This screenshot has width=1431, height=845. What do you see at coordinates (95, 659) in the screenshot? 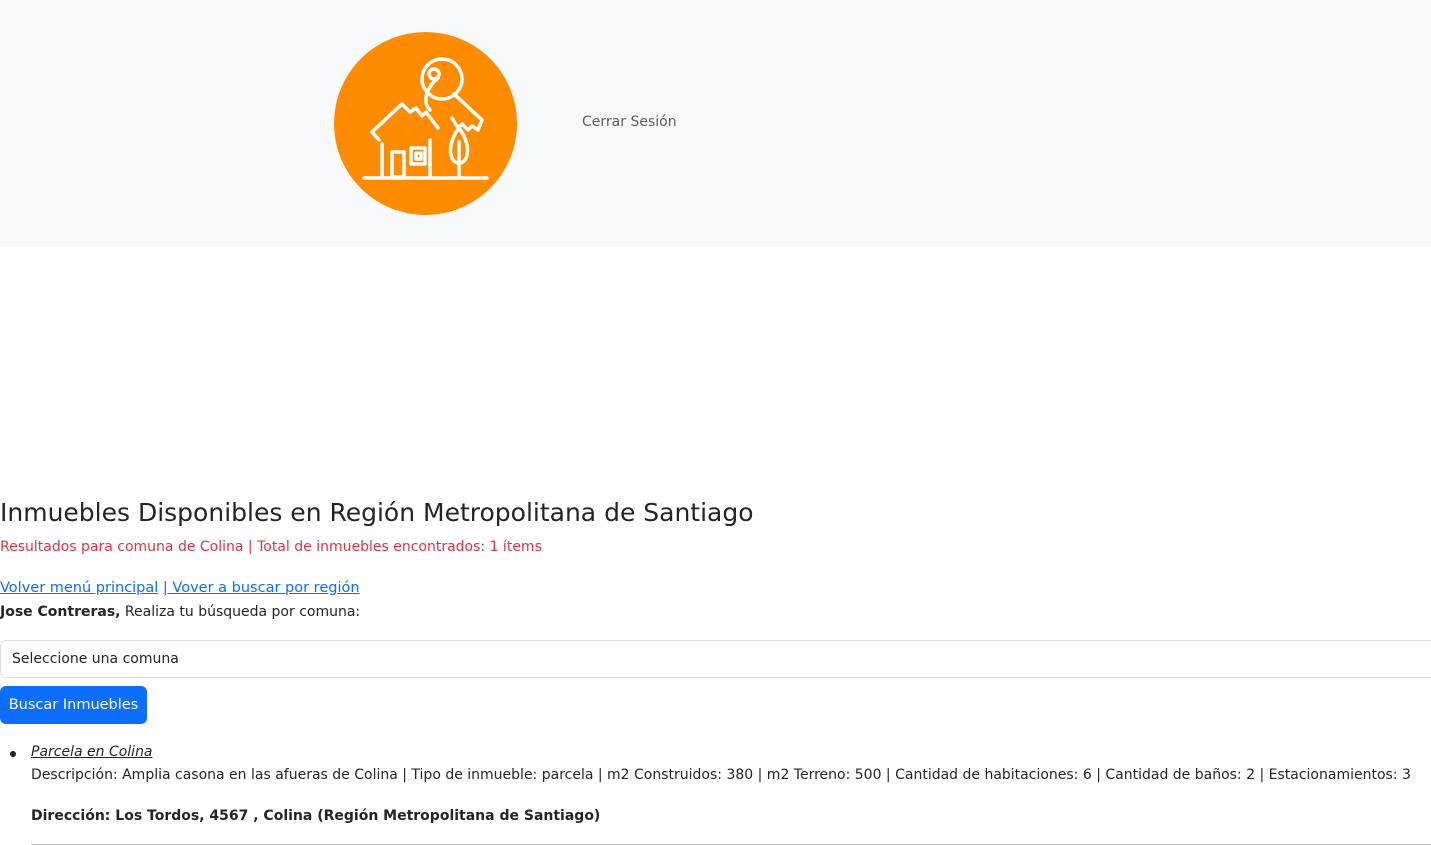
I see `comuna-select-value: Seleccione una comuna` at bounding box center [95, 659].